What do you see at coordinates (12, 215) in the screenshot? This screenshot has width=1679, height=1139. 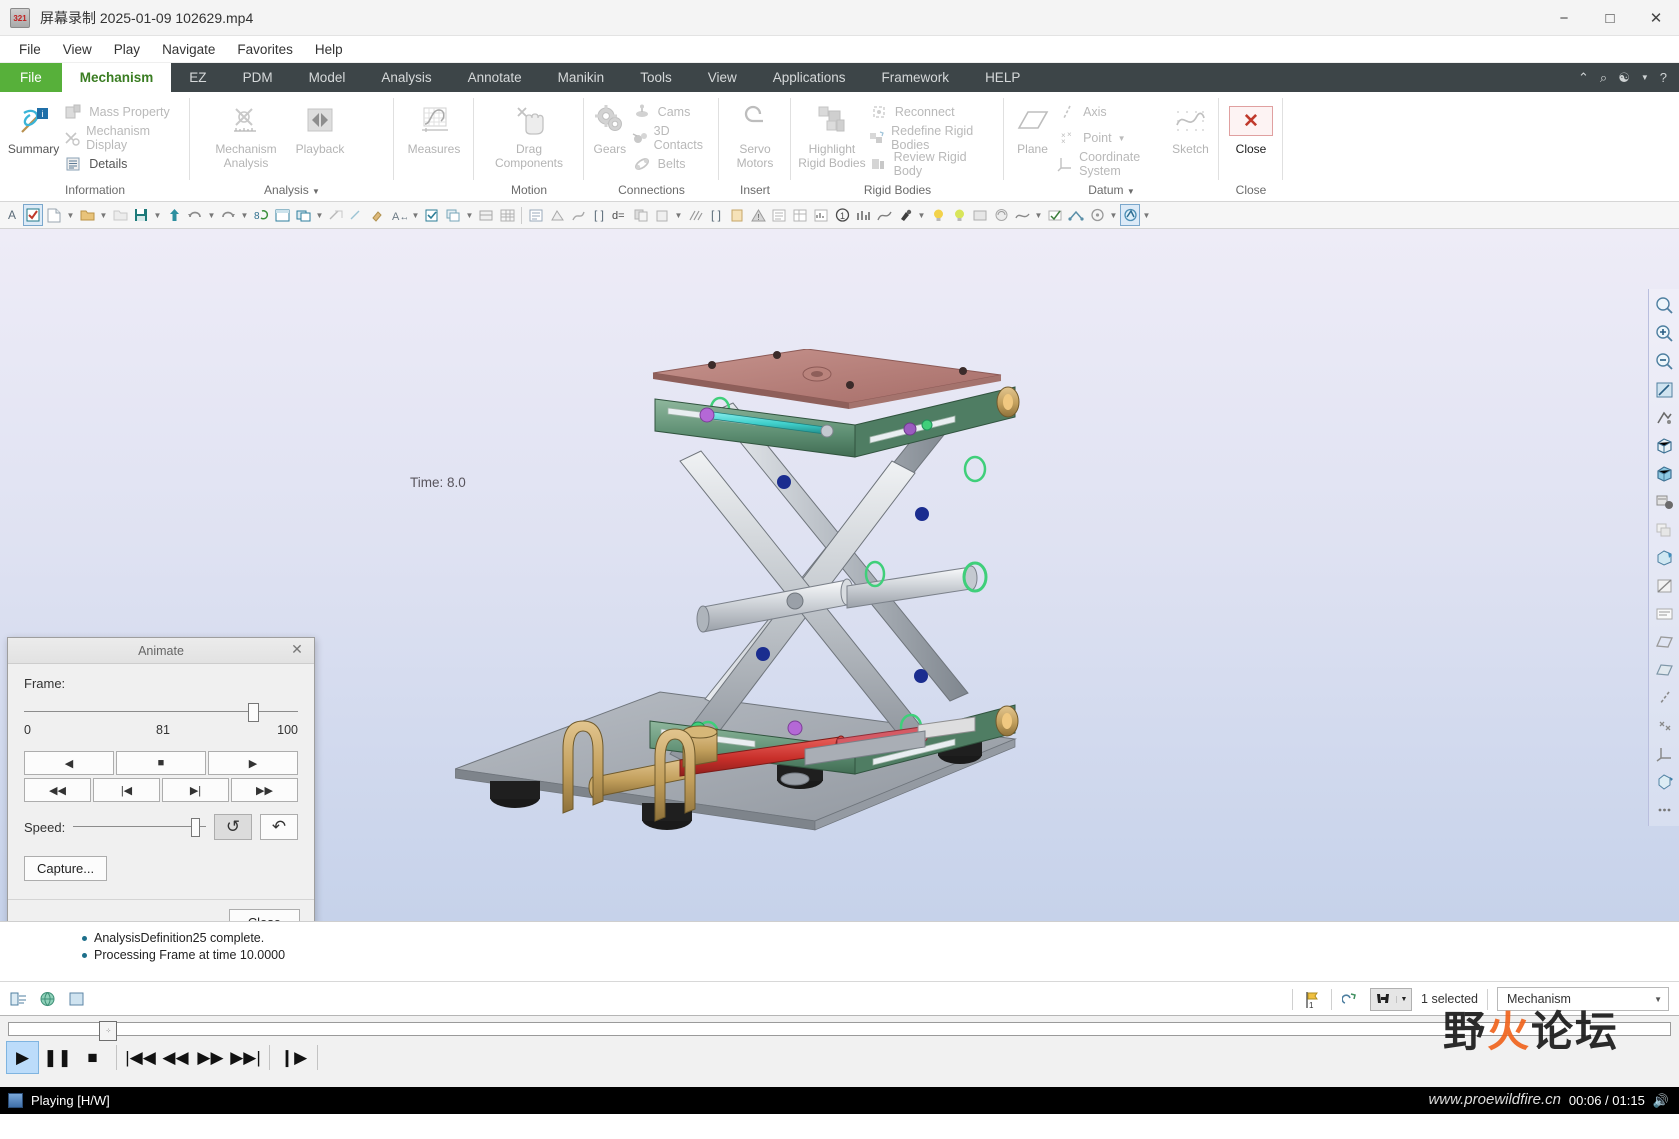 I see `annotation-icon: A` at bounding box center [12, 215].